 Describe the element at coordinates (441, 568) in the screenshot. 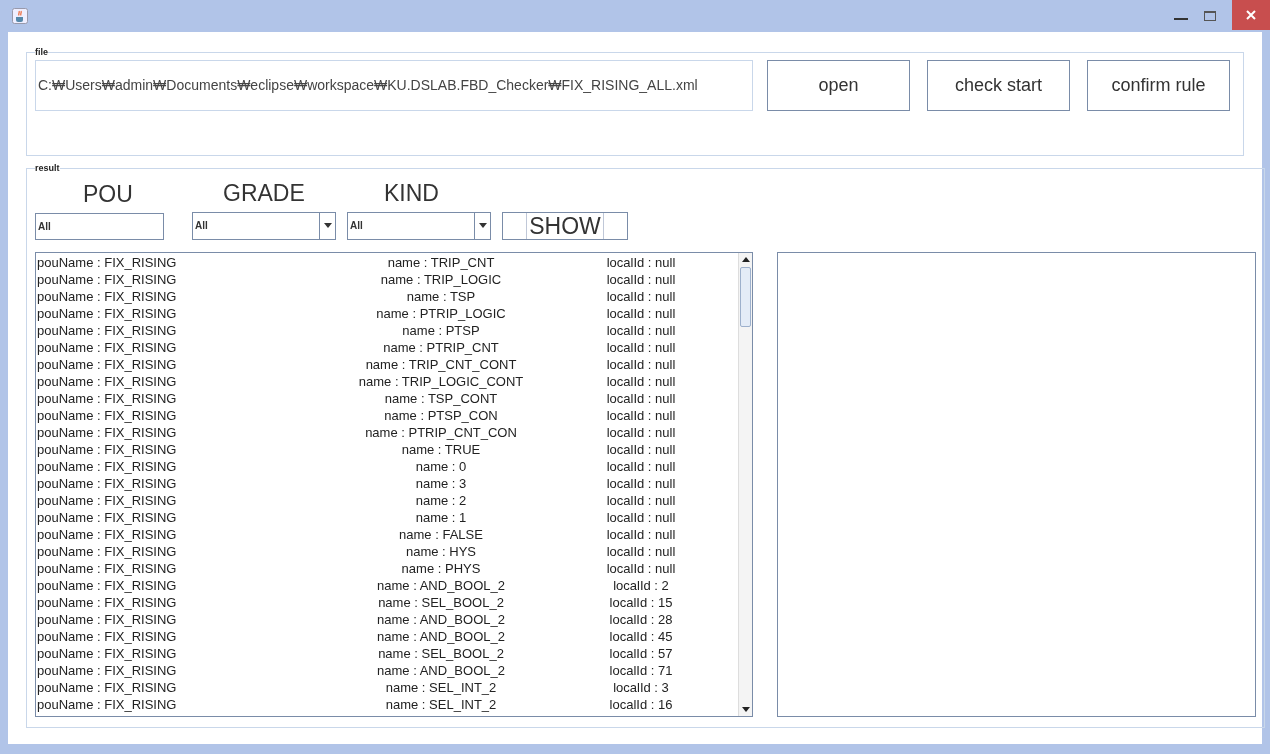

I see `block-name-text: name : PHYS` at that location.